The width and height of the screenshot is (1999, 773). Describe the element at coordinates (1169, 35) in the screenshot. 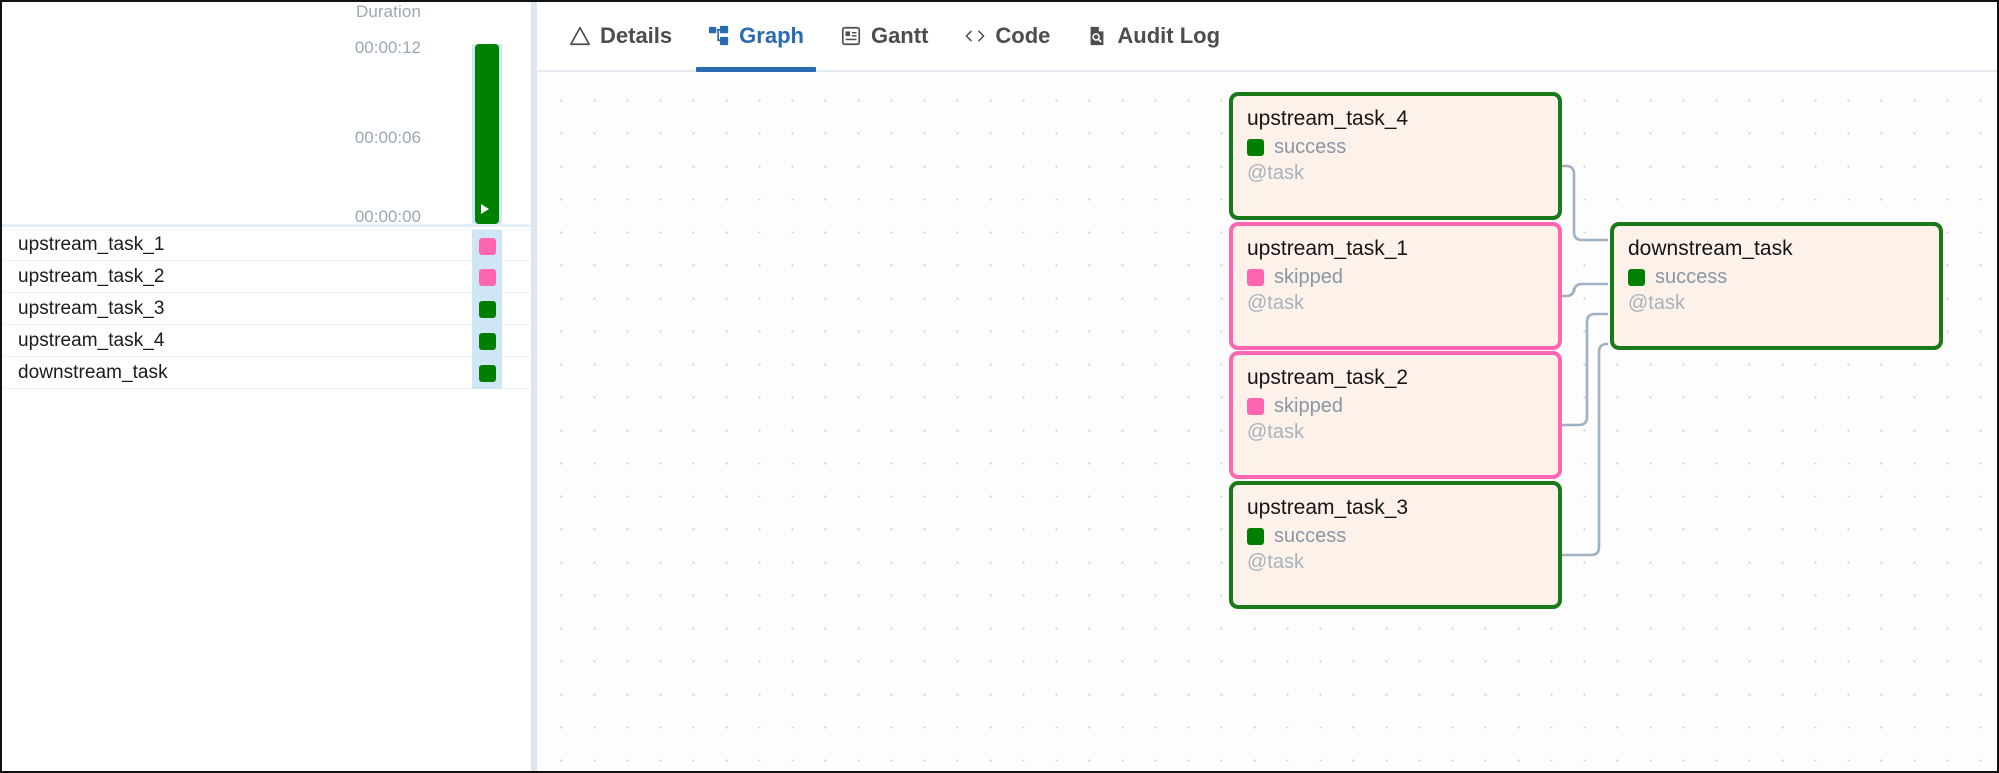

I see `tab-label: Audit Log` at that location.